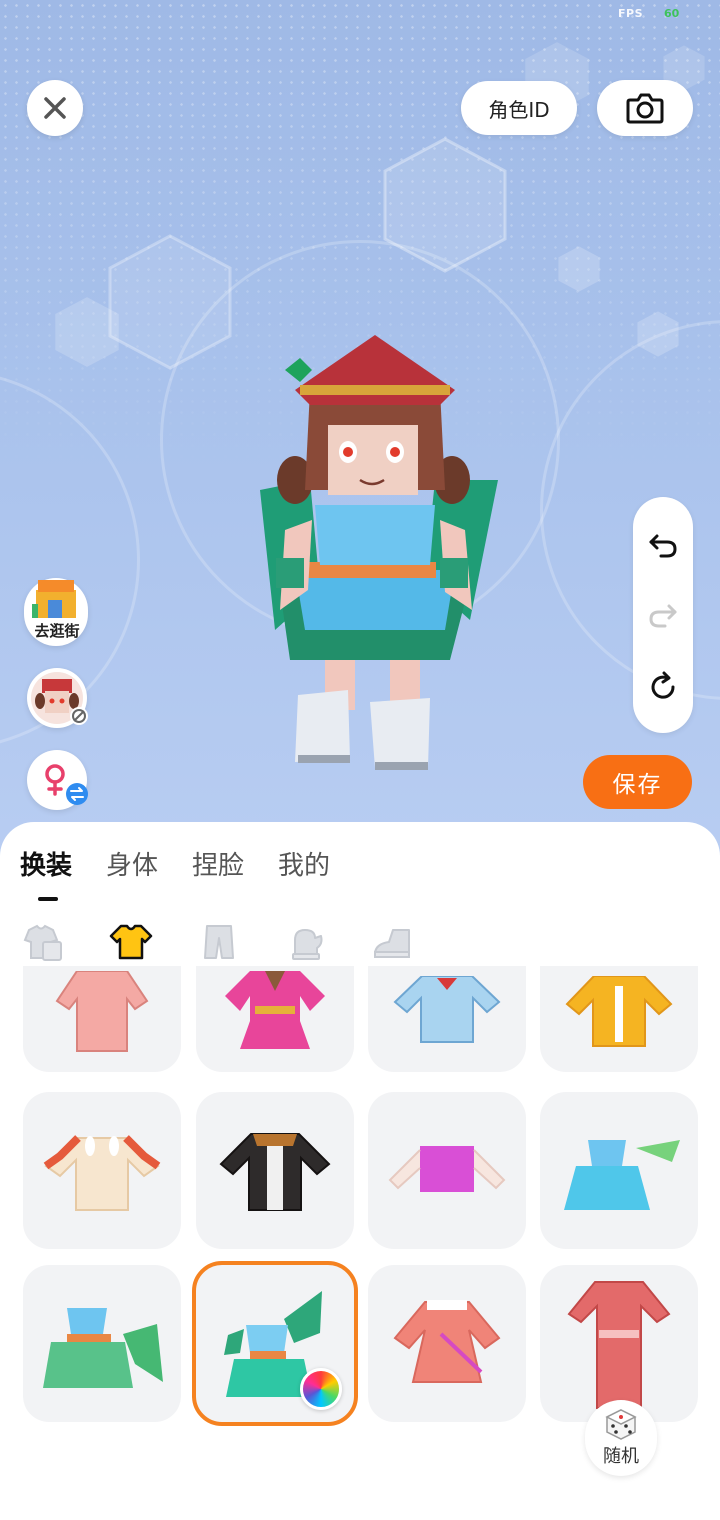  I want to click on camera-icon, so click(645, 108).